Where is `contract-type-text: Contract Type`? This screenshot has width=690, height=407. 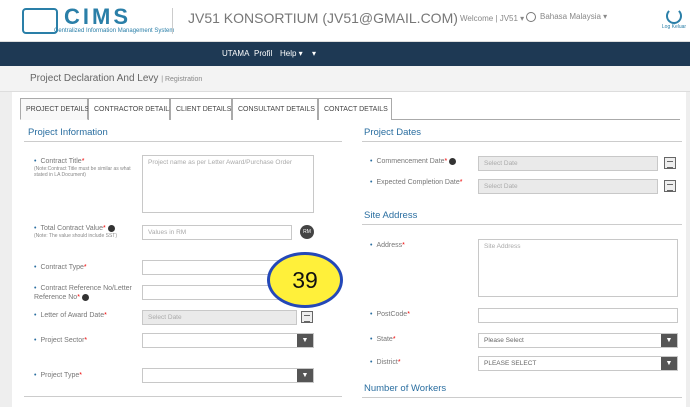
contract-type-text: Contract Type is located at coordinates (62, 267).